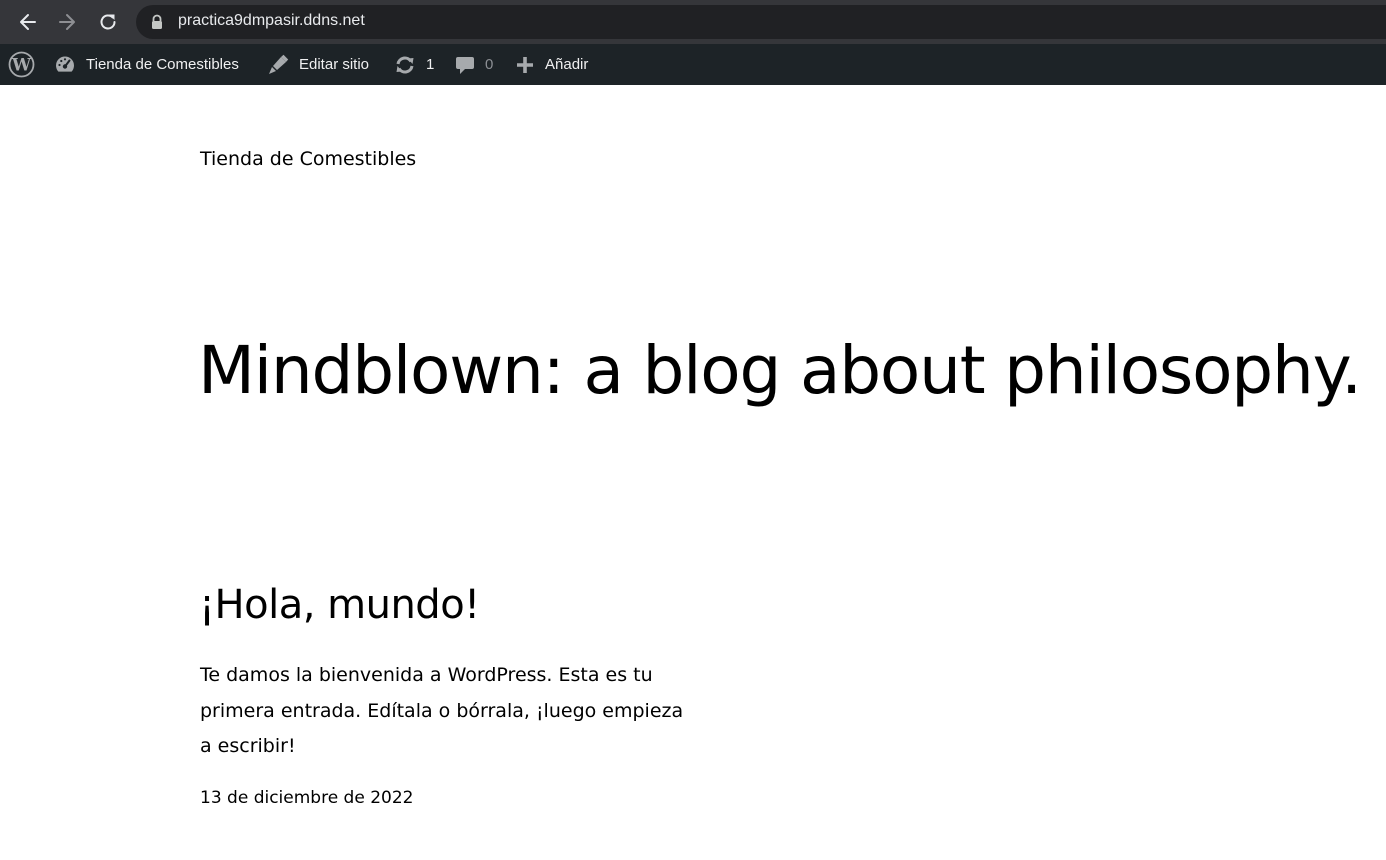  Describe the element at coordinates (761, 22) in the screenshot. I see `address-bar: practica9dmpasir.ddns.net` at that location.